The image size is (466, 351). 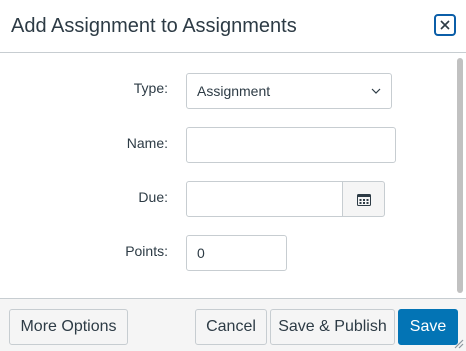 What do you see at coordinates (146, 251) in the screenshot?
I see `points-label: Points:` at bounding box center [146, 251].